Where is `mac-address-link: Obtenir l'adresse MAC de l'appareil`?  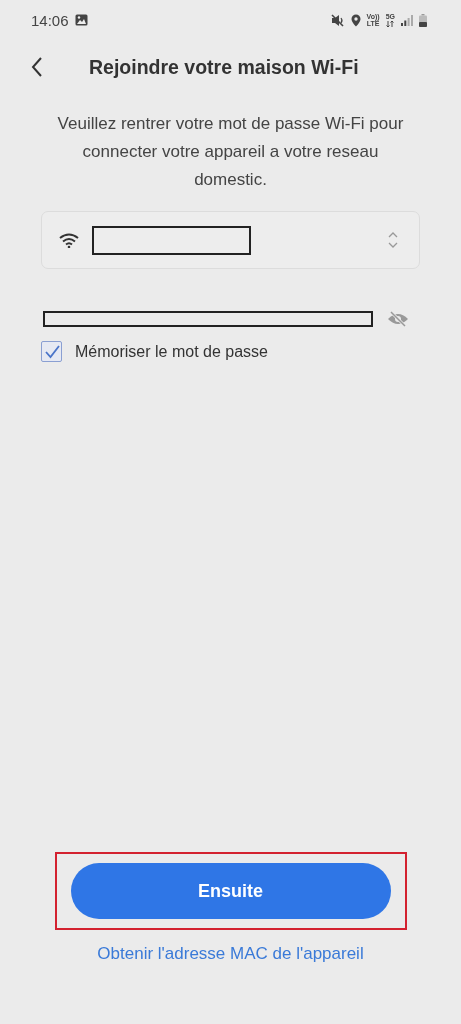
mac-address-link: Obtenir l'adresse MAC de l'appareil is located at coordinates (230, 954).